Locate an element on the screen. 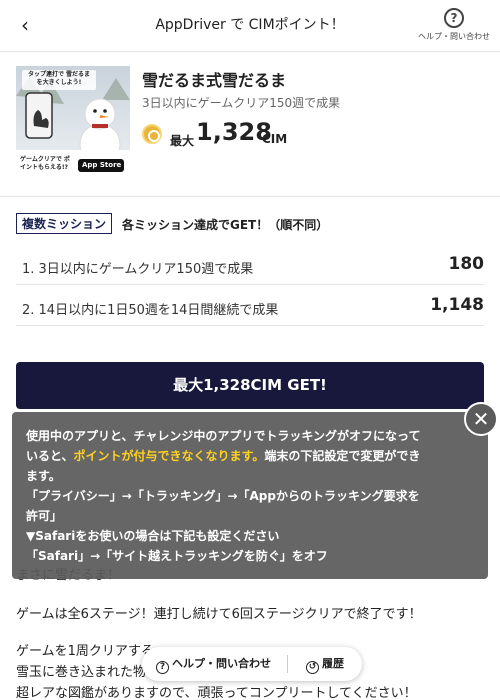  point-unit: CIM is located at coordinates (275, 139).